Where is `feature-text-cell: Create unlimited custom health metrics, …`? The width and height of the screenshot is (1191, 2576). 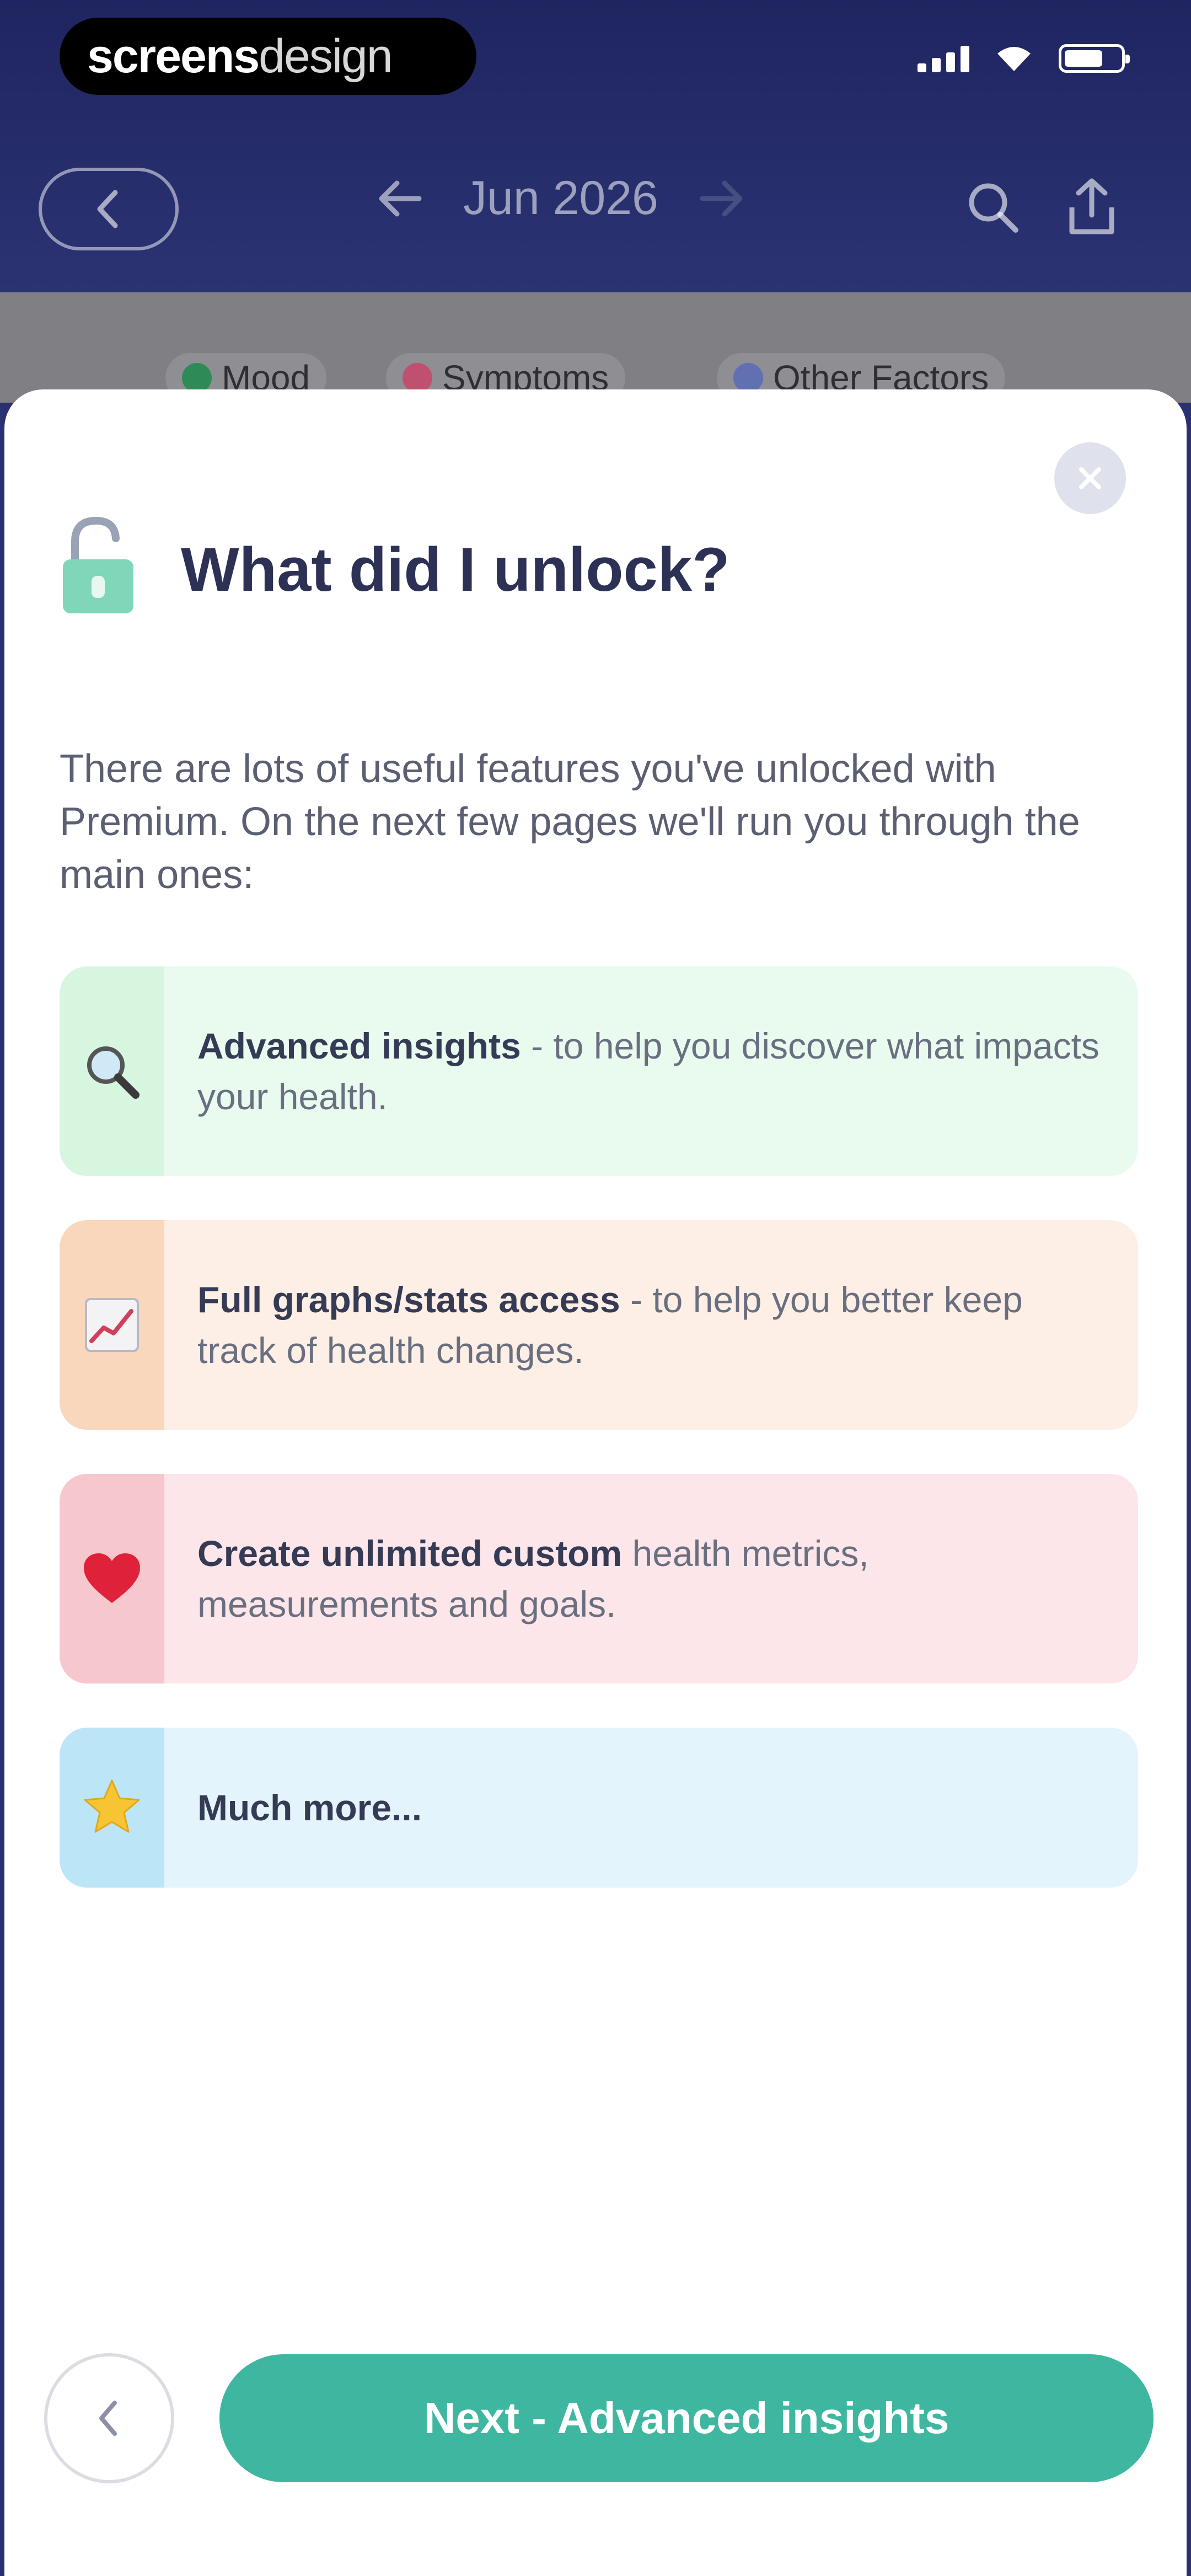 feature-text-cell: Create unlimited custom health metrics, … is located at coordinates (651, 1579).